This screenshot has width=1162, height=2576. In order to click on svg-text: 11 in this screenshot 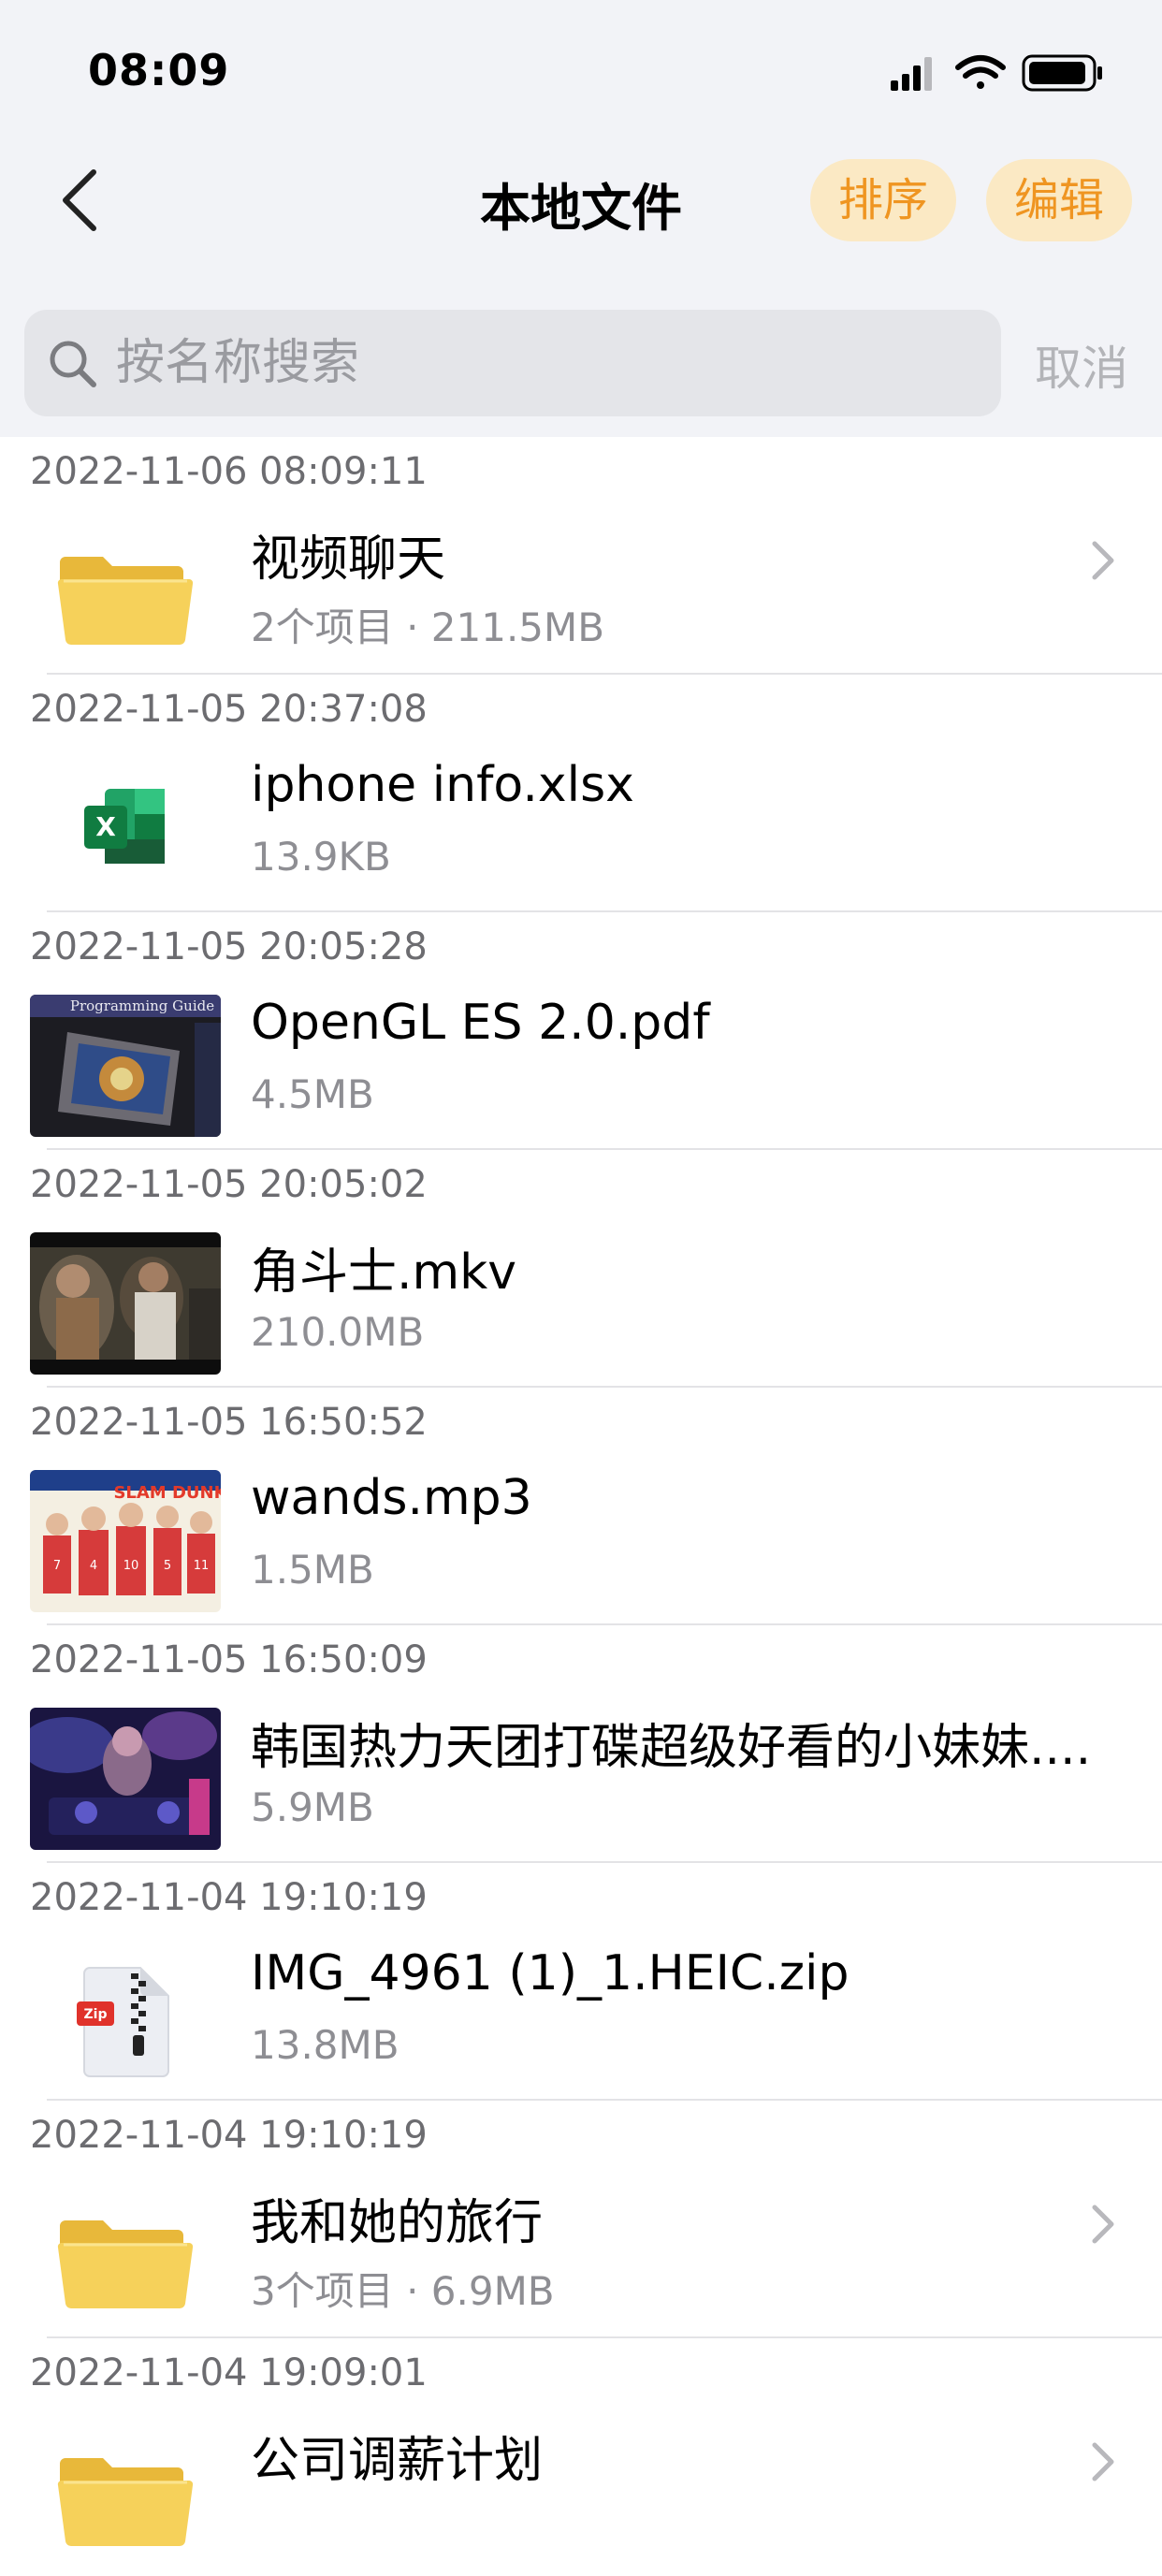, I will do `click(202, 1566)`.